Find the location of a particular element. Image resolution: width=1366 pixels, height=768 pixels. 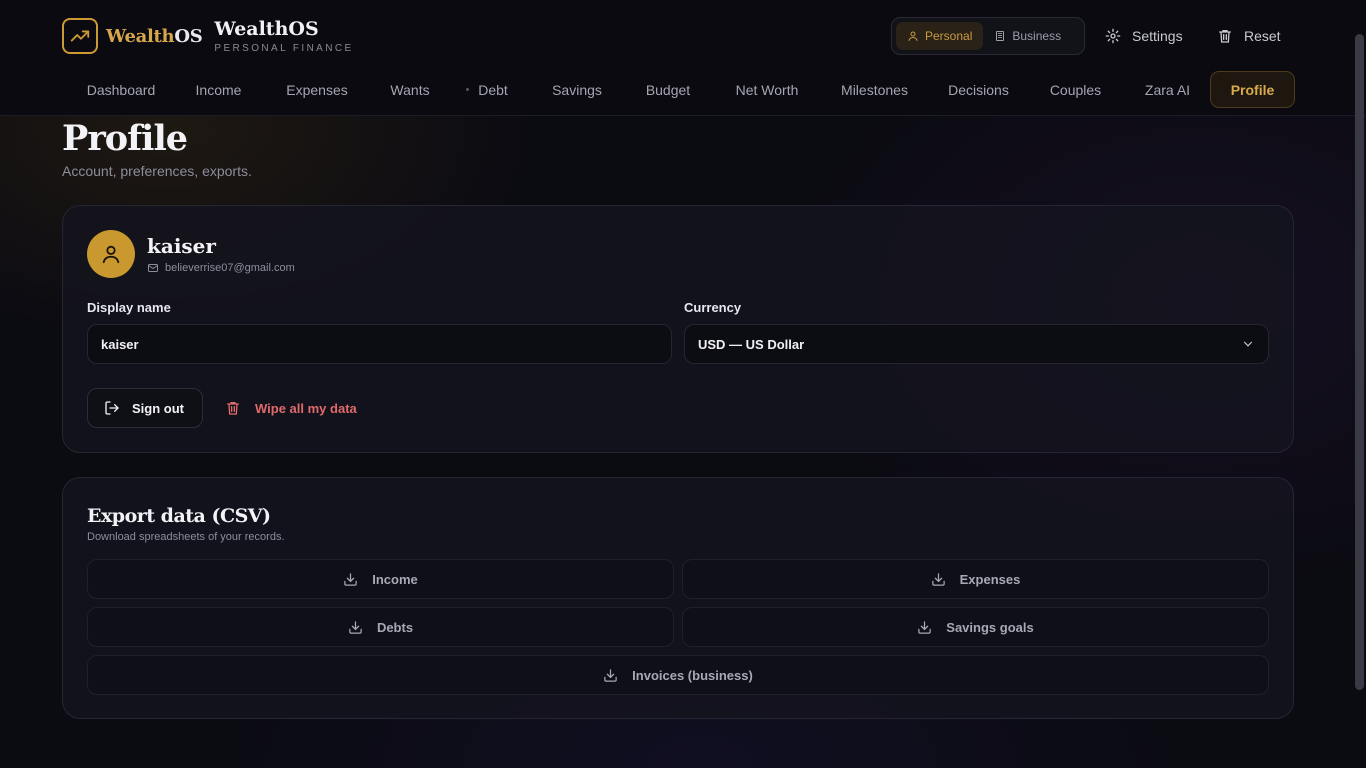

nav-dashboard: Dashboard is located at coordinates (121, 89).